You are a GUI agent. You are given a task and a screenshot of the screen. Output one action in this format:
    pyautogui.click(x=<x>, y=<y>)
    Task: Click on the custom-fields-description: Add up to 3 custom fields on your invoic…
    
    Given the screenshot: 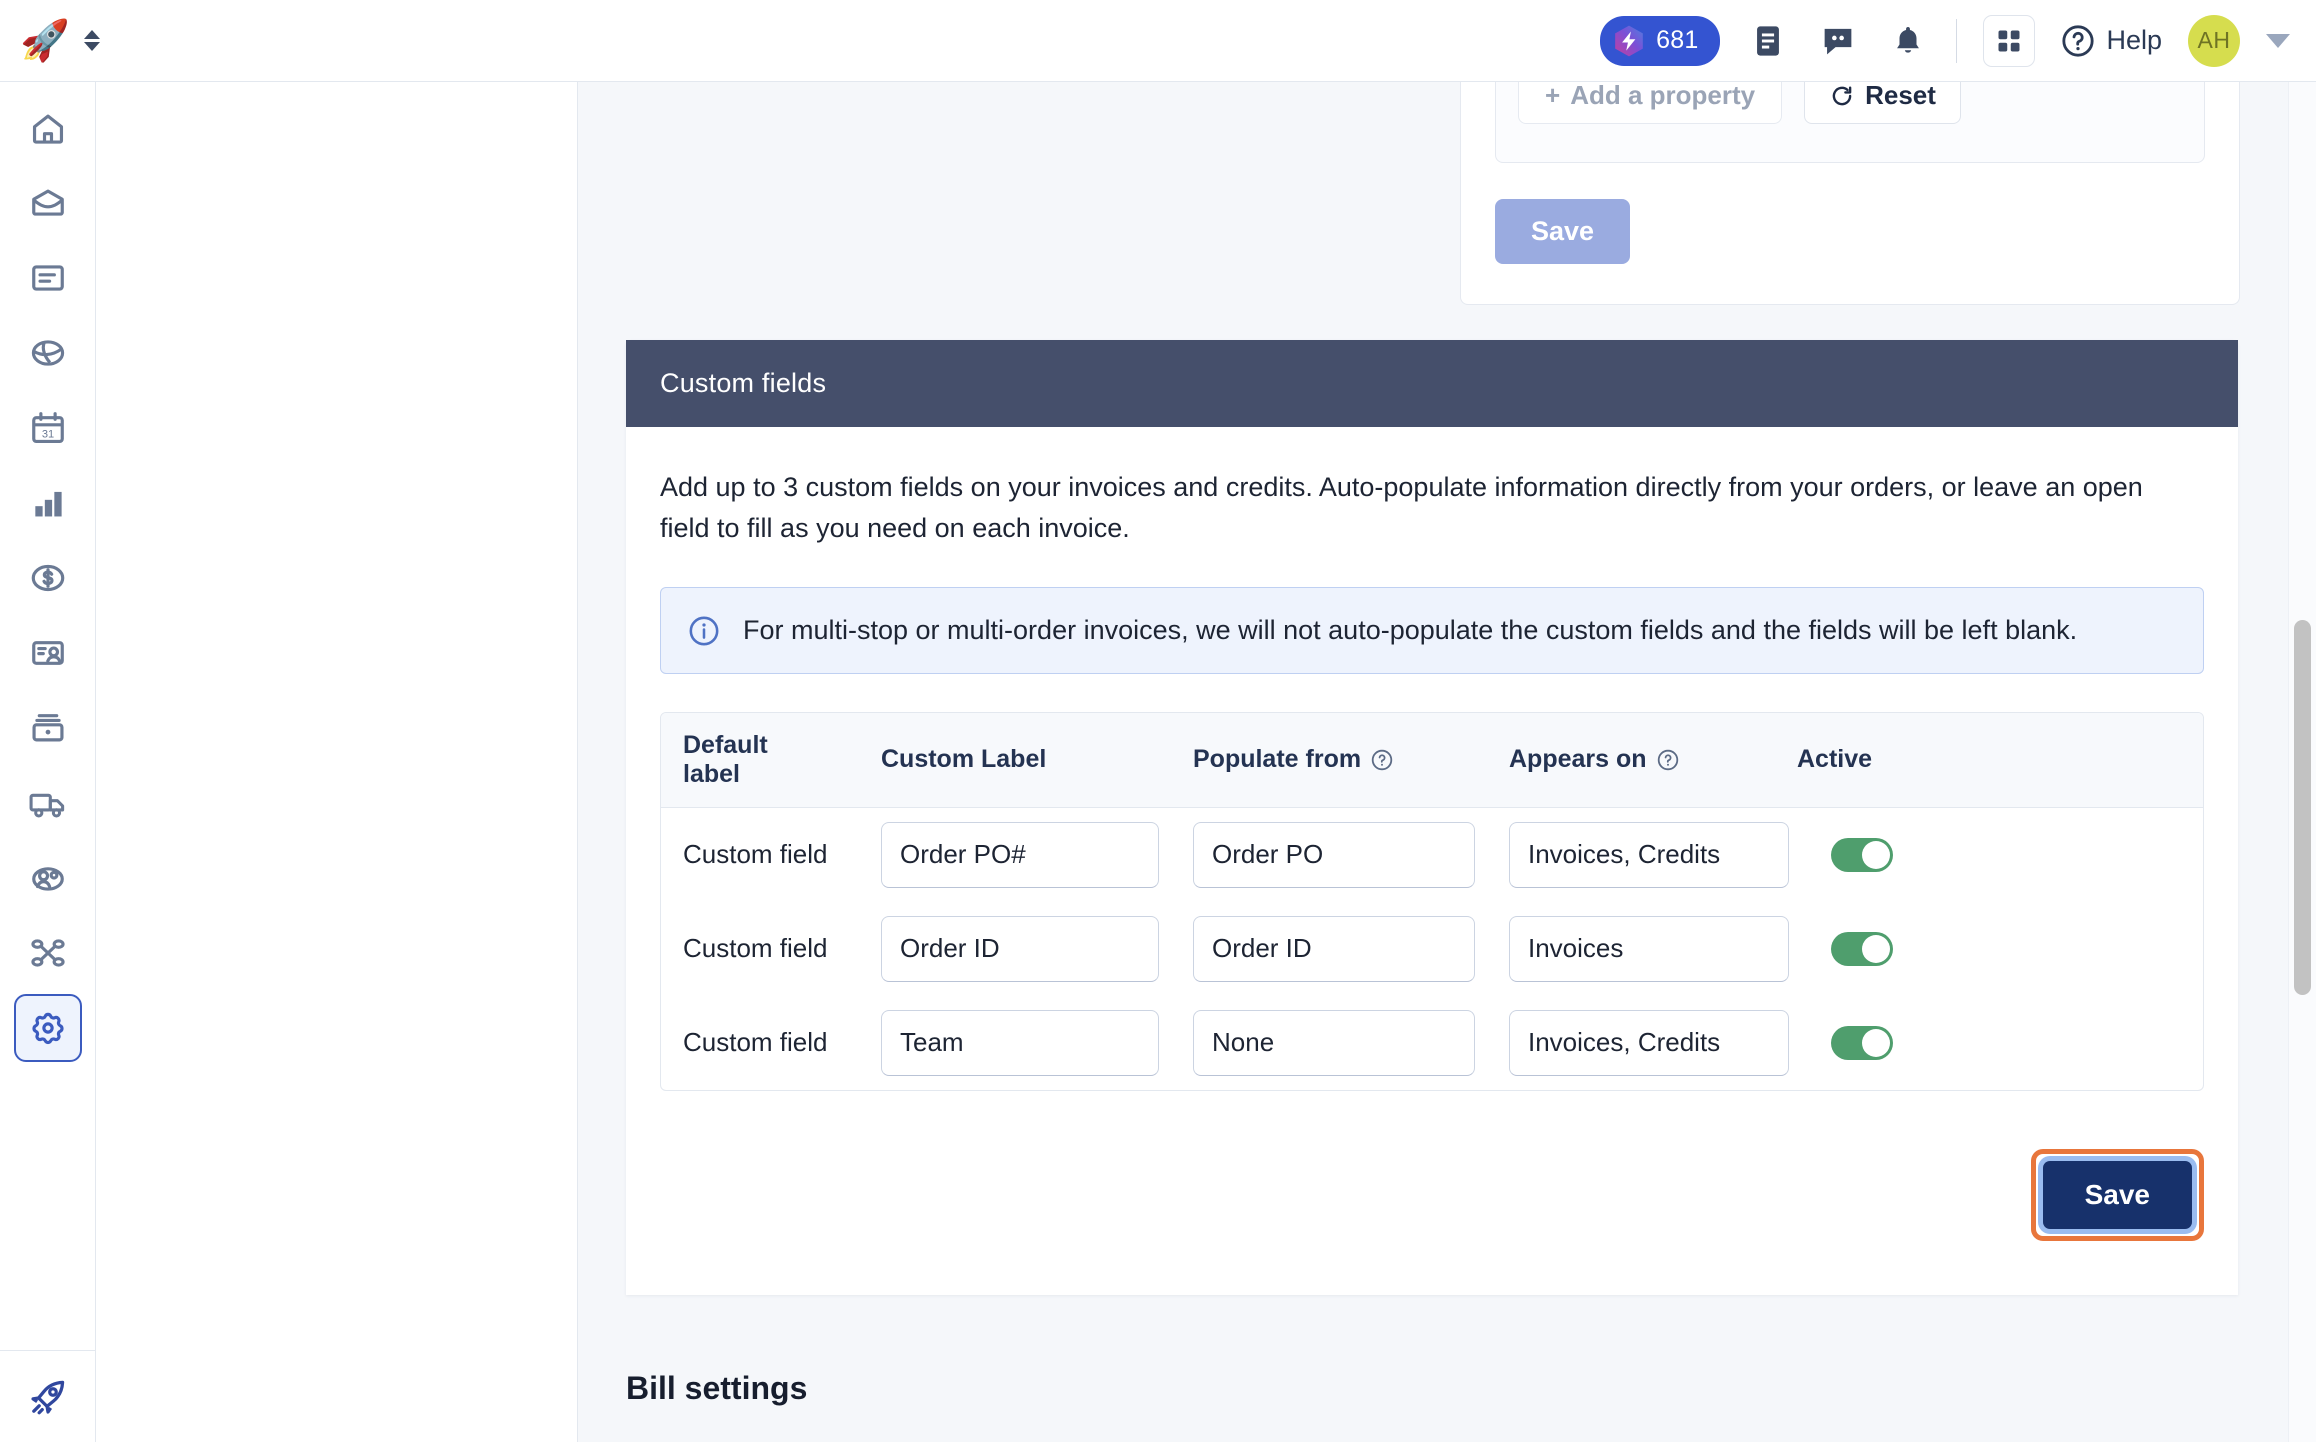 What is the action you would take?
    pyautogui.click(x=1401, y=508)
    